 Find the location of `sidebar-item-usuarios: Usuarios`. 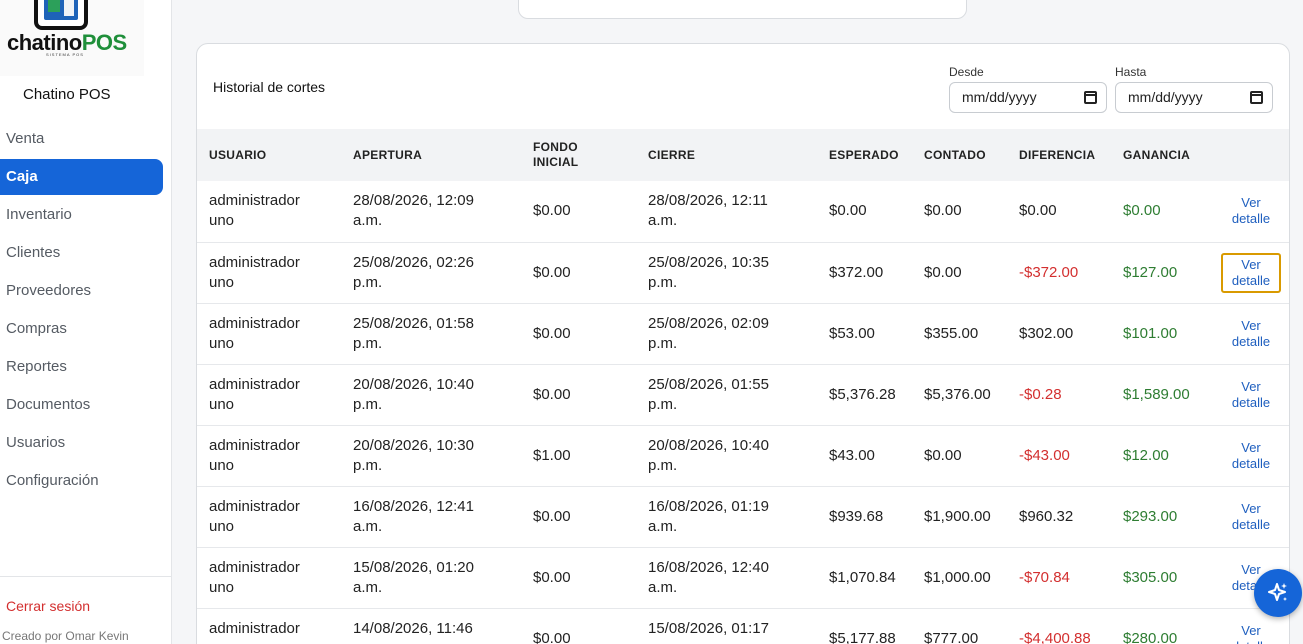

sidebar-item-usuarios: Usuarios is located at coordinates (86, 443).